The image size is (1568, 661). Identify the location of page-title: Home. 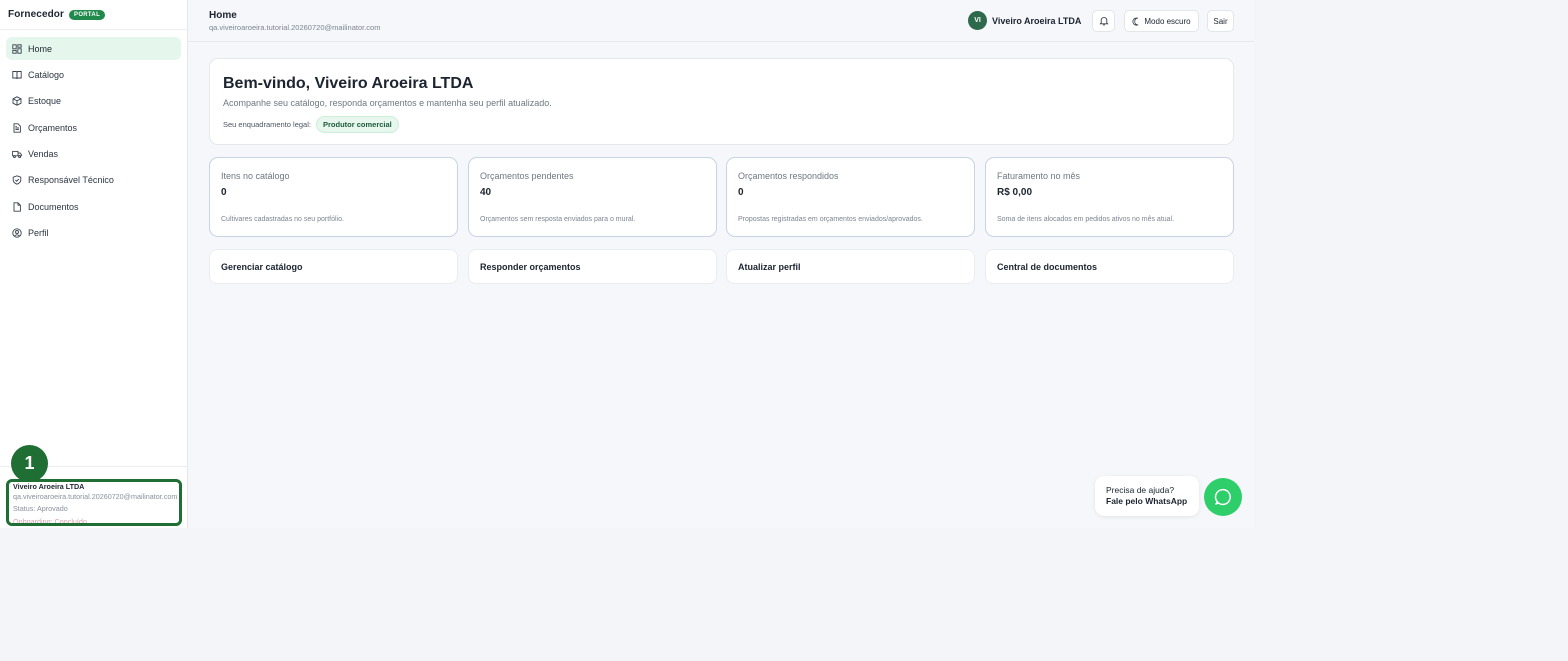
(223, 15).